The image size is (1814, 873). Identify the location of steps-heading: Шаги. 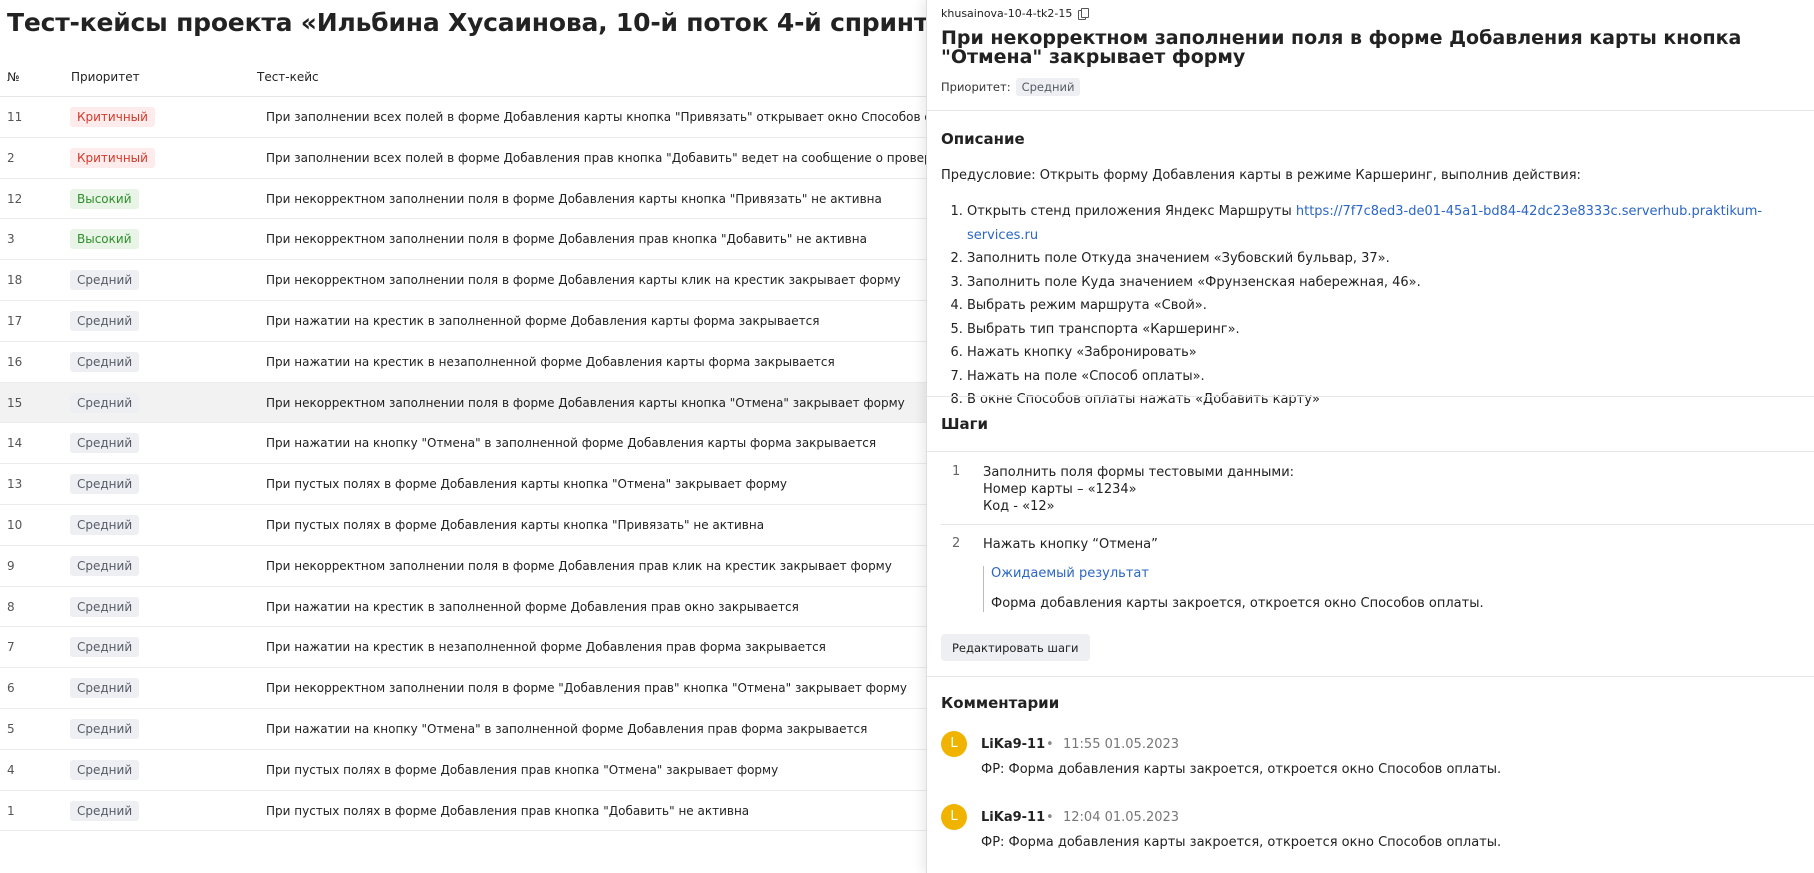
(964, 424).